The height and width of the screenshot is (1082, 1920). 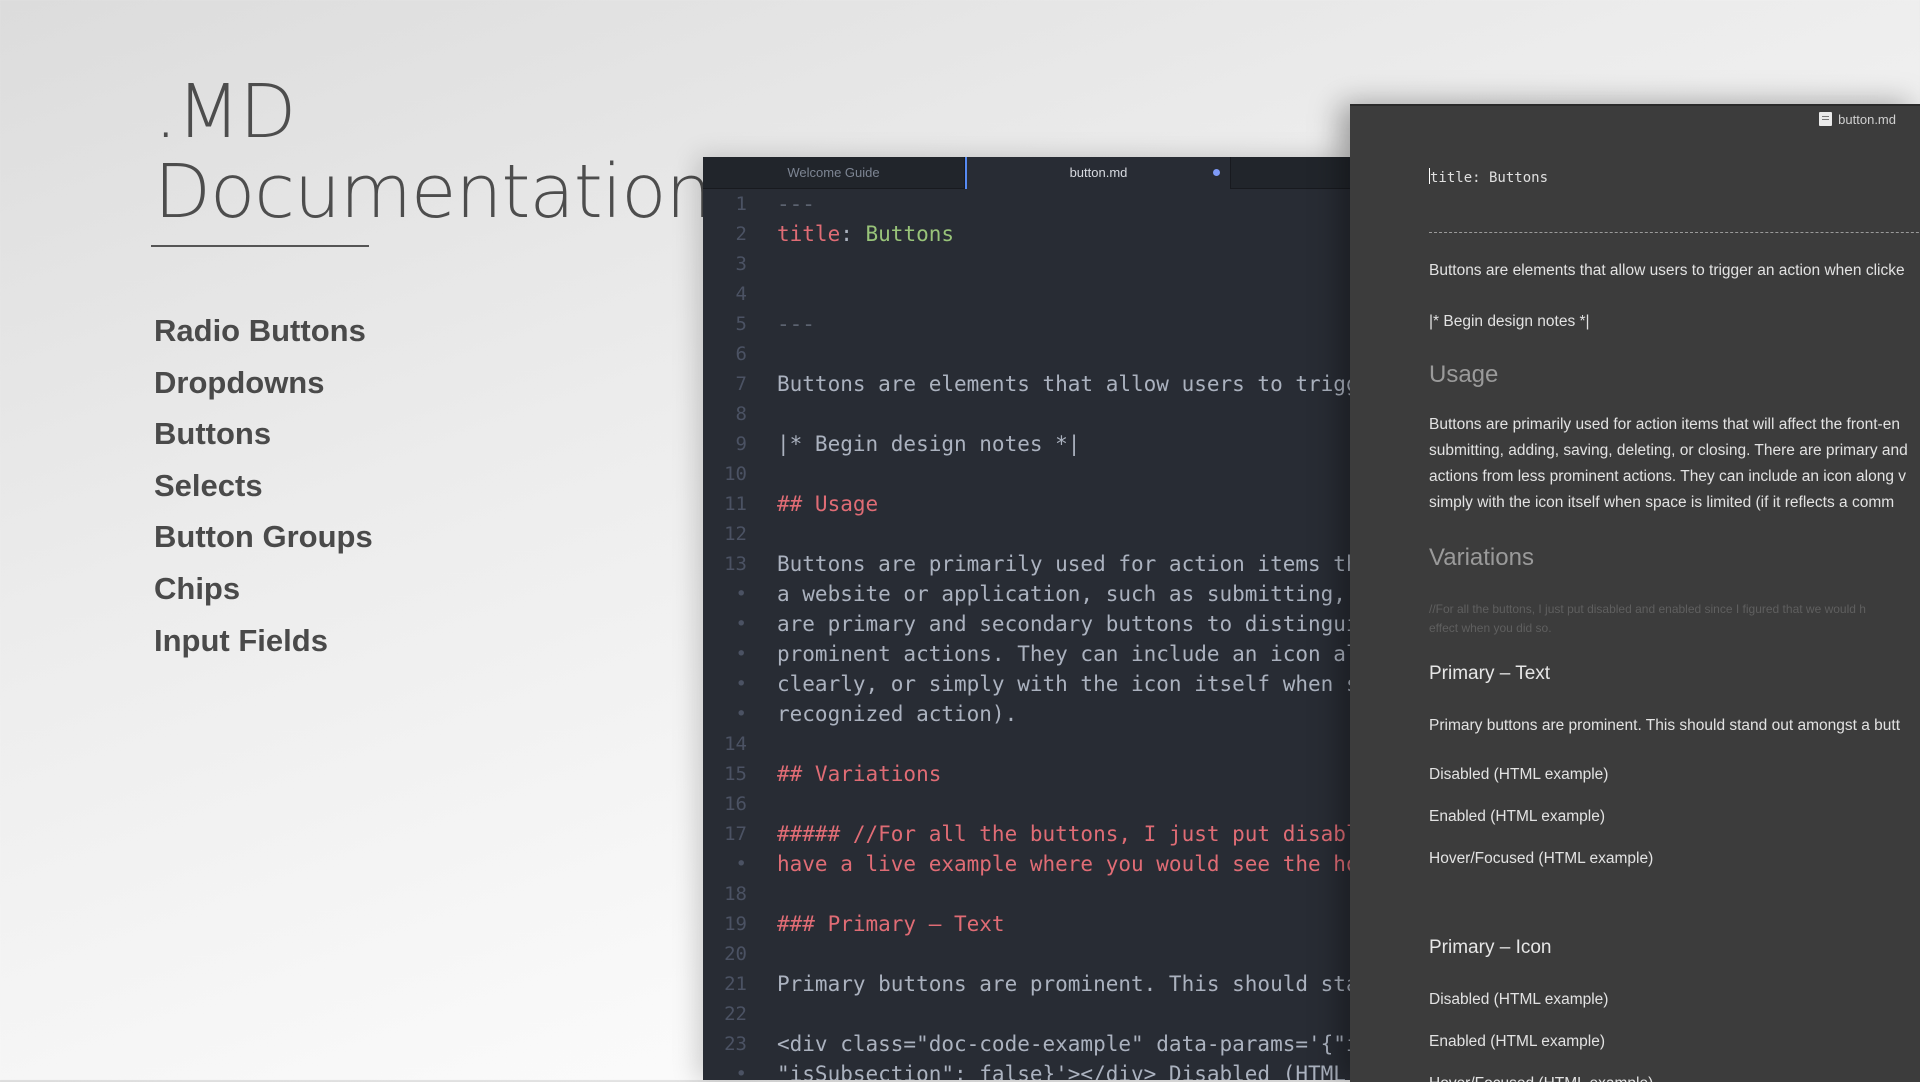 I want to click on line-number: 5, so click(x=741, y=324).